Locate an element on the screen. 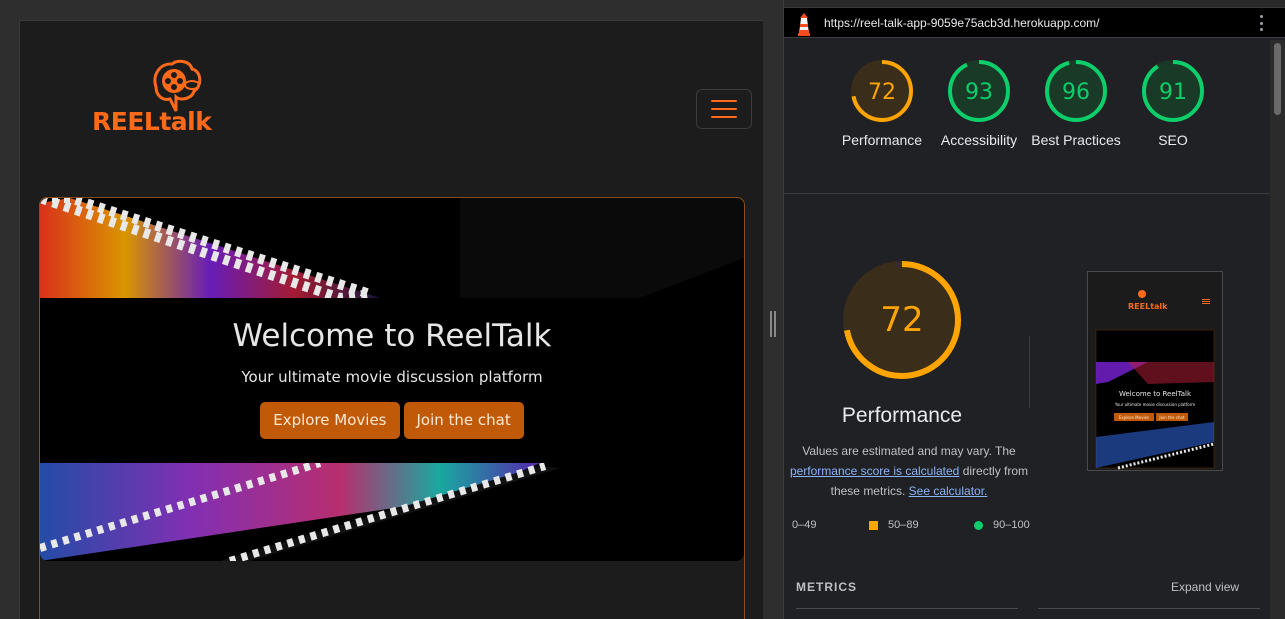  site-logo: REELtalk is located at coordinates (157, 99).